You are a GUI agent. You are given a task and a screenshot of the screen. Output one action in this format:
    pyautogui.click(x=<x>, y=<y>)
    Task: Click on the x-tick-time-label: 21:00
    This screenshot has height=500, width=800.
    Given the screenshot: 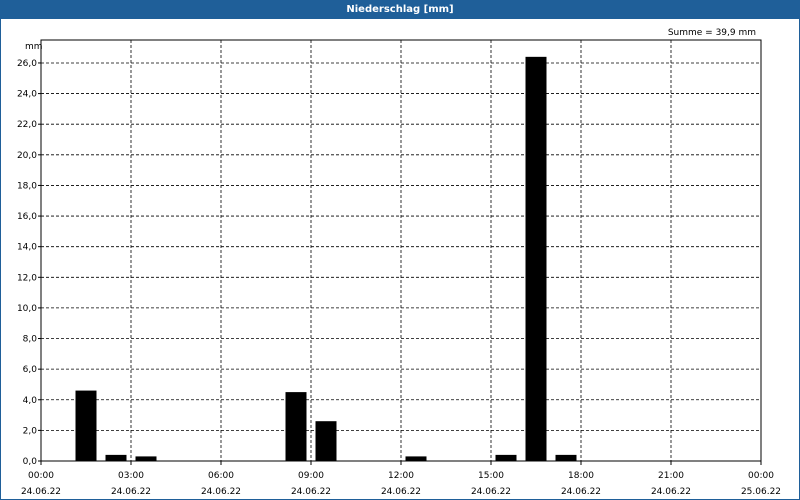 What is the action you would take?
    pyautogui.click(x=671, y=476)
    